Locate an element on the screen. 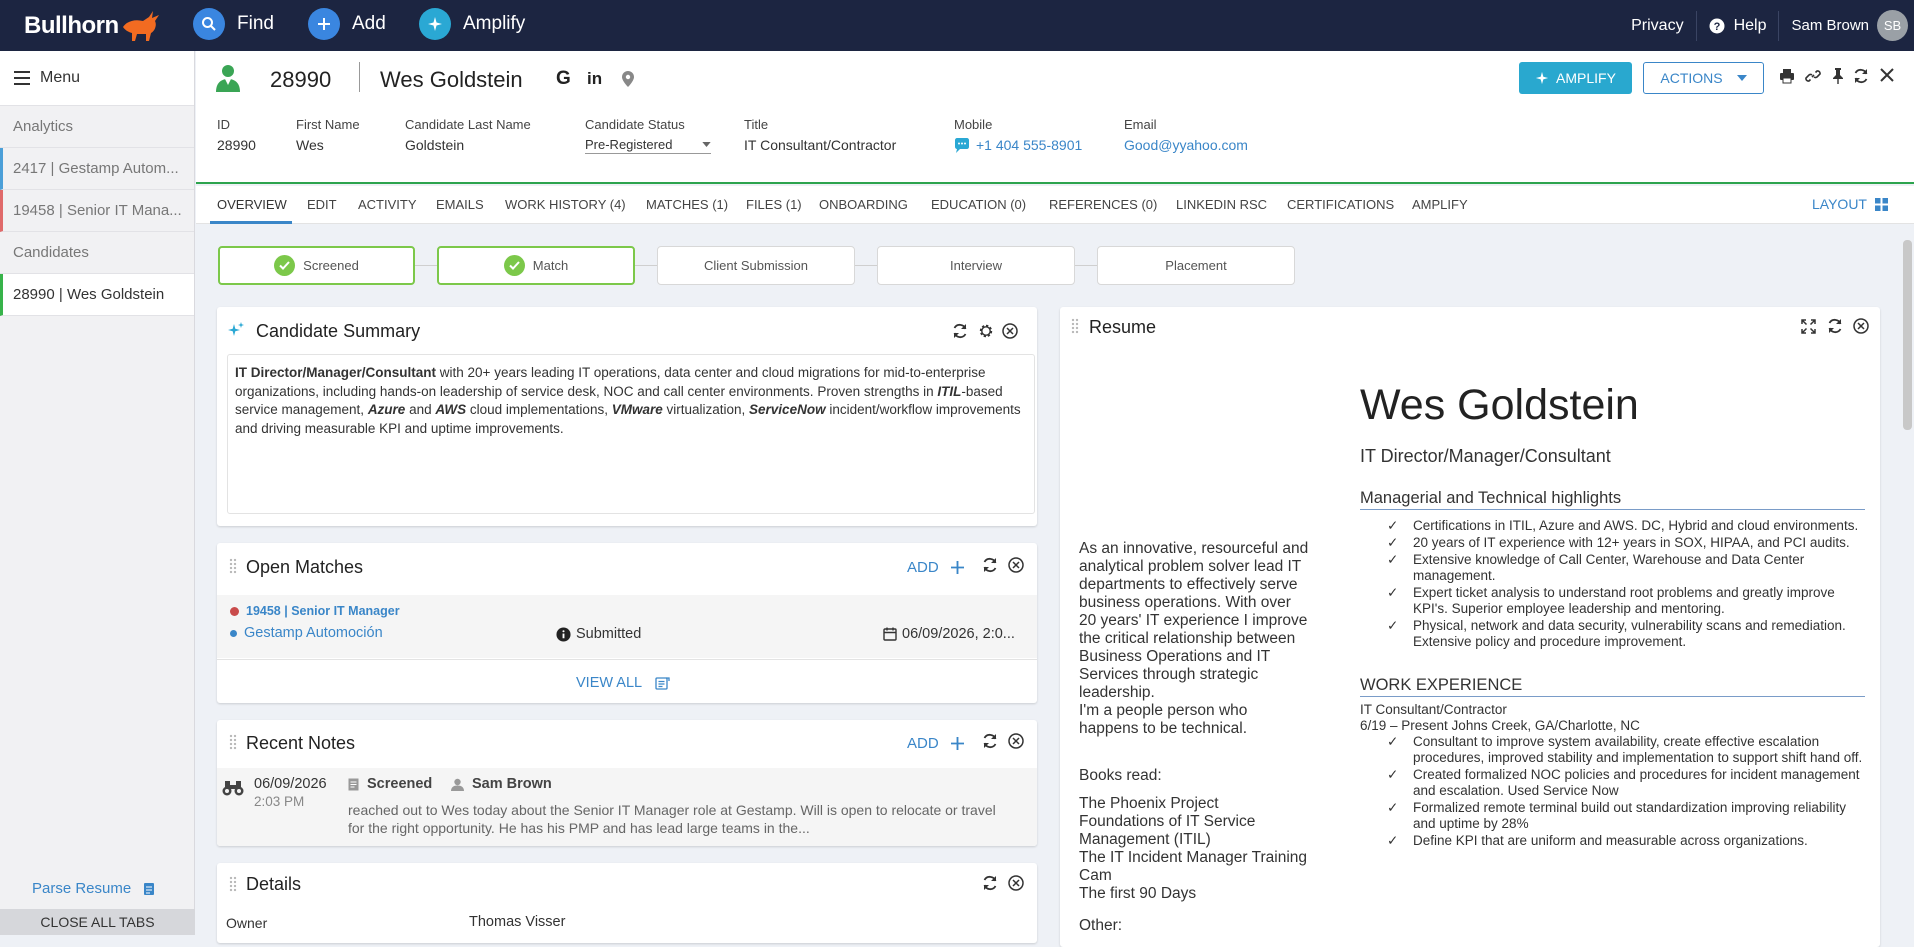 The width and height of the screenshot is (1914, 947). card-title: Details is located at coordinates (274, 884).